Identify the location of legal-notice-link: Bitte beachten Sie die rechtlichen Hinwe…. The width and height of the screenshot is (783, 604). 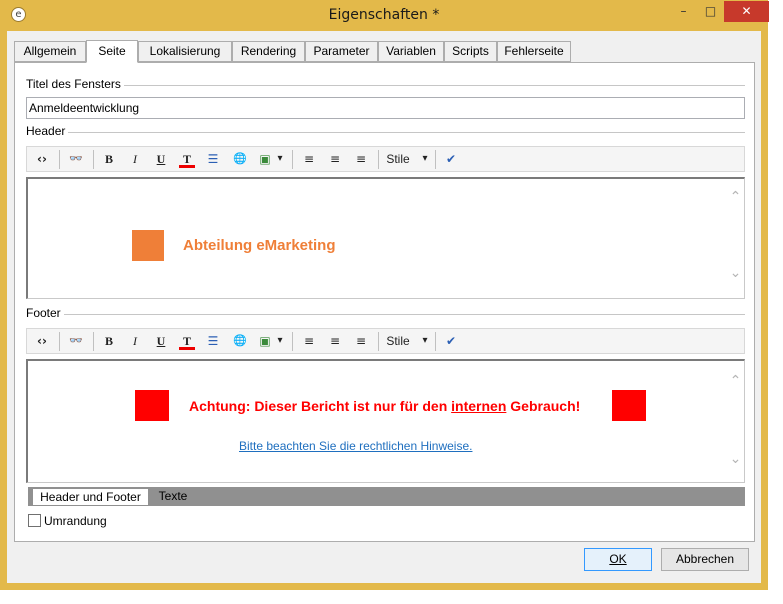
(355, 446).